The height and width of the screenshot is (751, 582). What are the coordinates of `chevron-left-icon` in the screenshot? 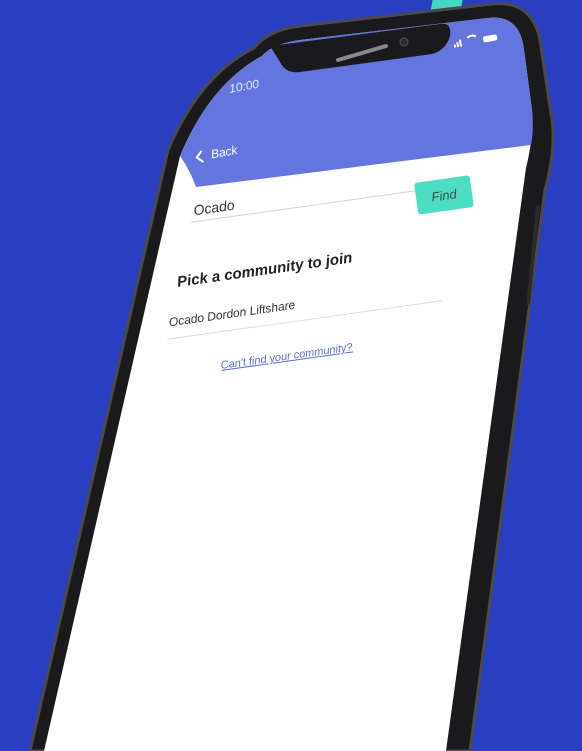 It's located at (201, 156).